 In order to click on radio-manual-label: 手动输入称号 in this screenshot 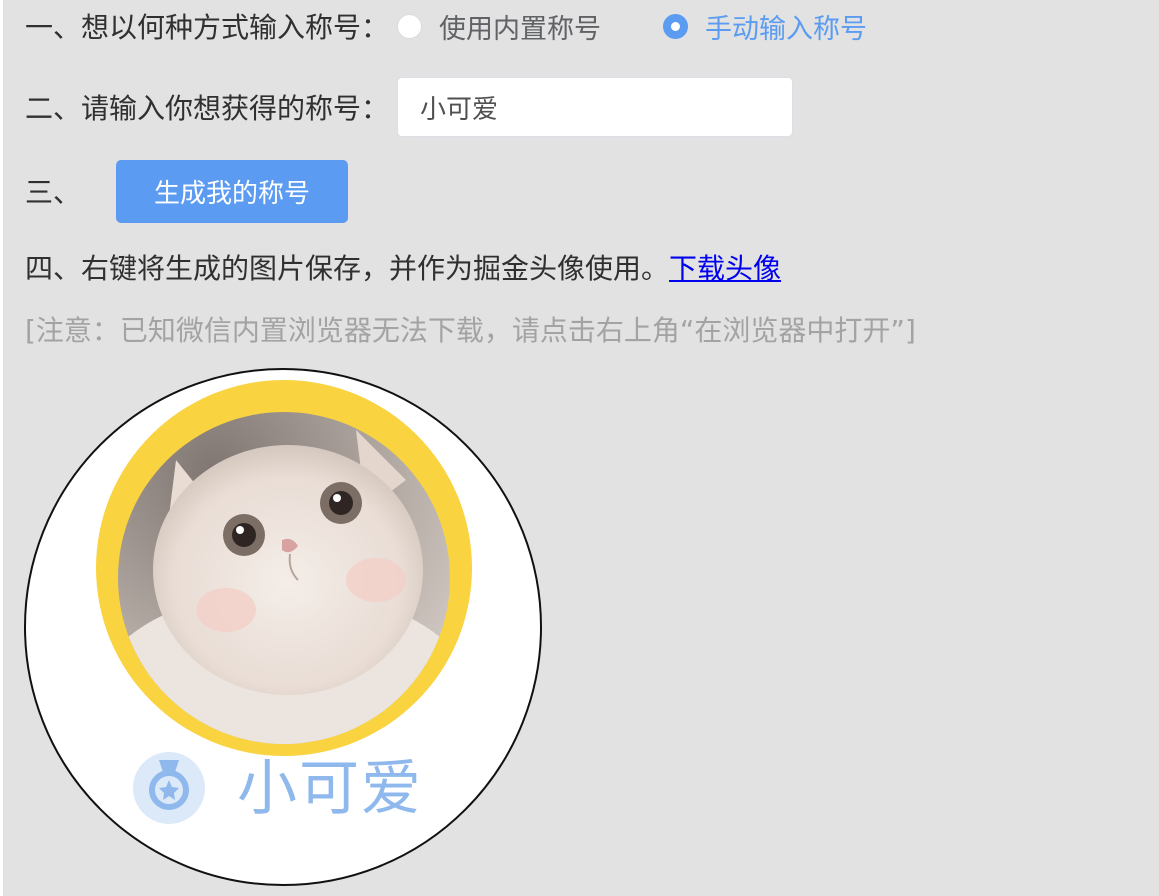, I will do `click(786, 26)`.